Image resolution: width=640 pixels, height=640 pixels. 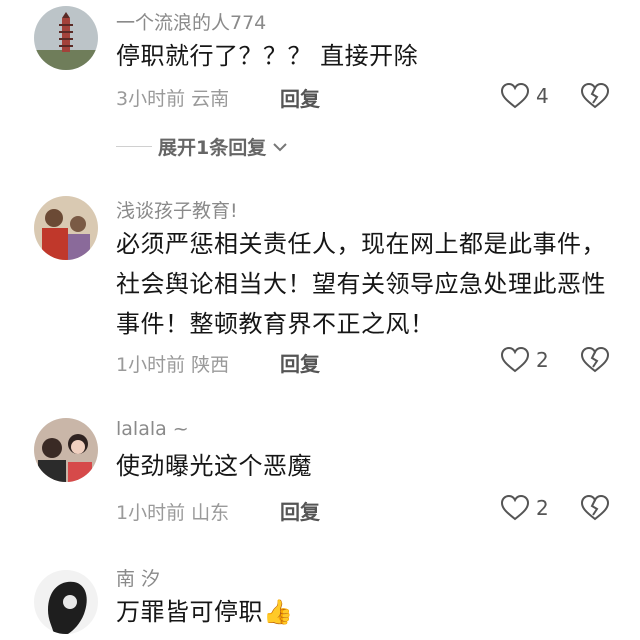 I want to click on comment-meta: 1小时前 山东, so click(x=172, y=511).